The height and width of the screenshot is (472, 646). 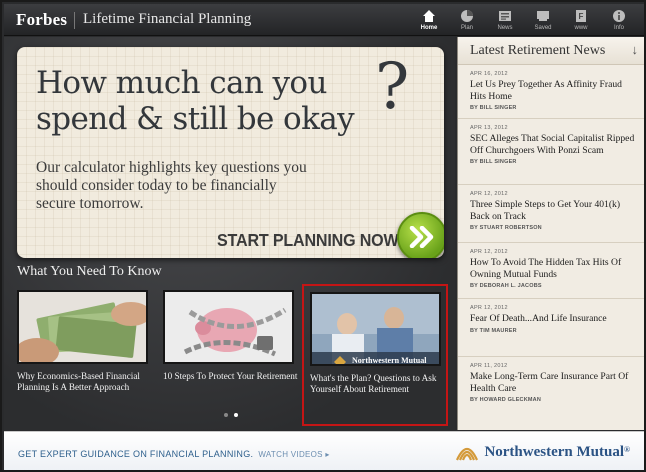 What do you see at coordinates (389, 360) in the screenshot?
I see `thumb-brand-text: Northwestern Mutual` at bounding box center [389, 360].